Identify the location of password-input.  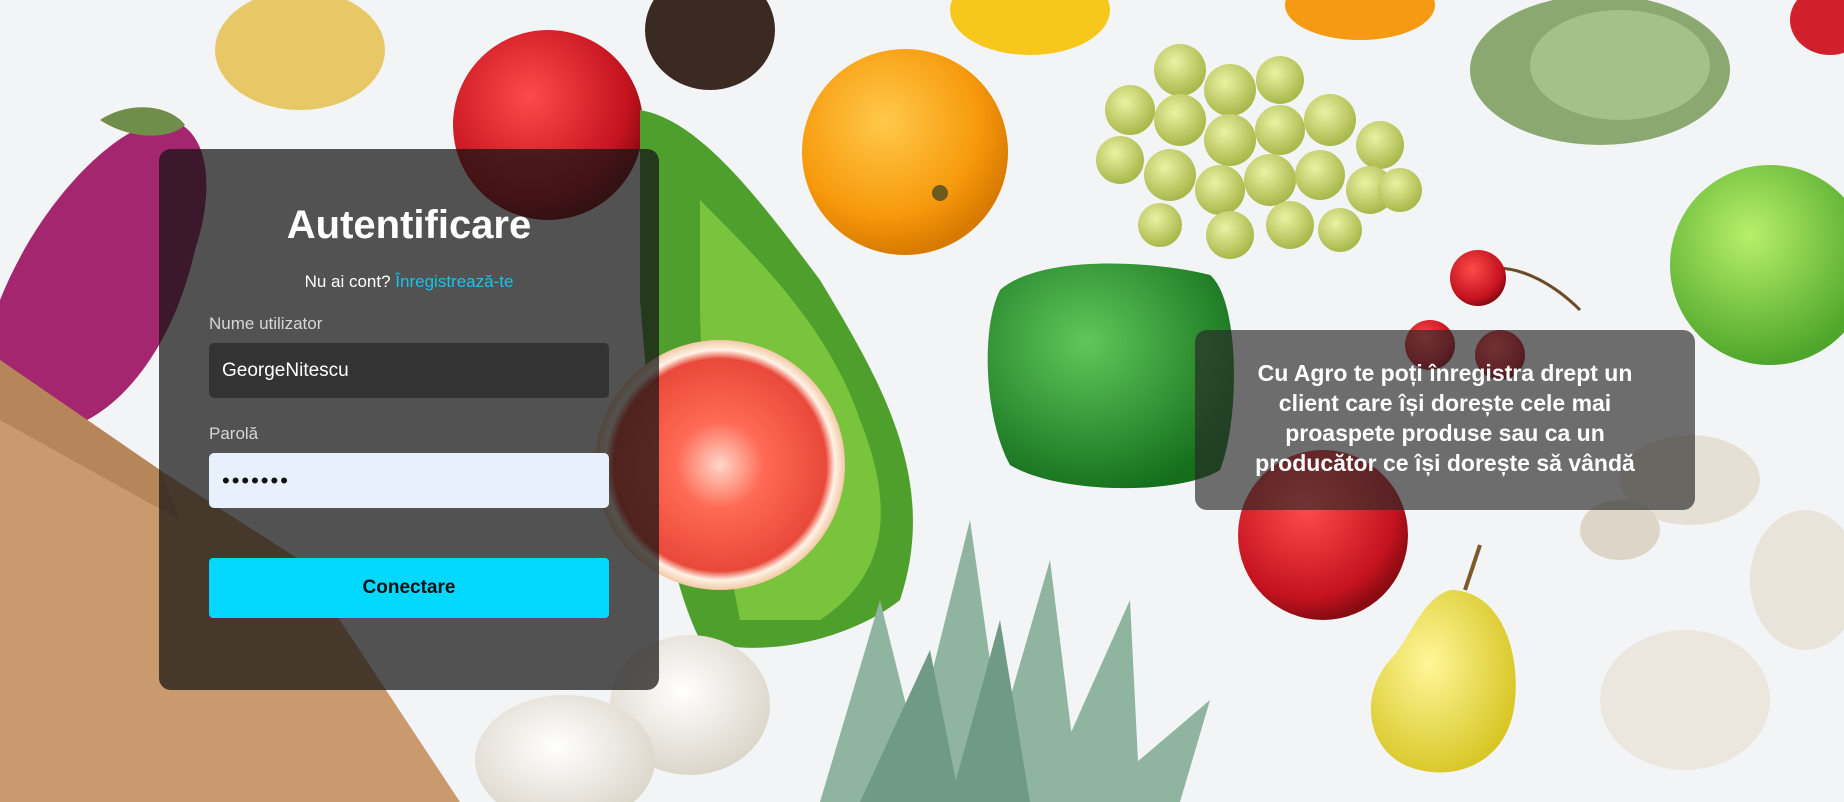
(409, 480).